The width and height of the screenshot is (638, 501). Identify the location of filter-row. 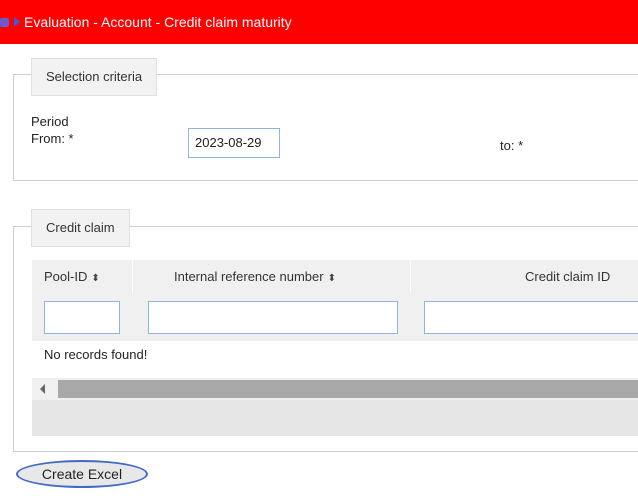
(335, 317).